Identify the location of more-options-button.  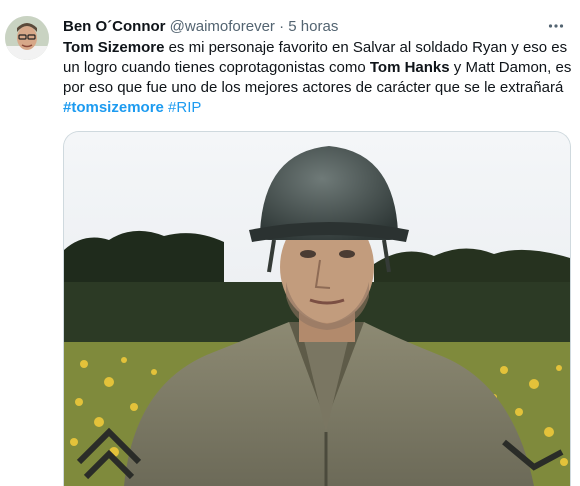
(556, 26).